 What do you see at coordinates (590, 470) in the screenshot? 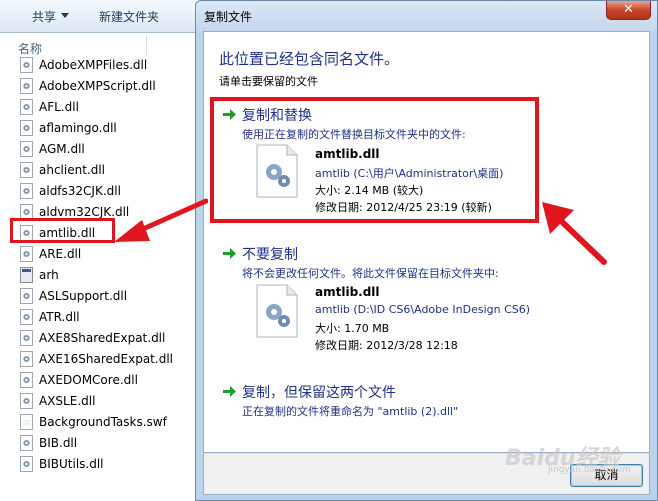
I see `watermark-sub: jingyan.baidu.com` at bounding box center [590, 470].